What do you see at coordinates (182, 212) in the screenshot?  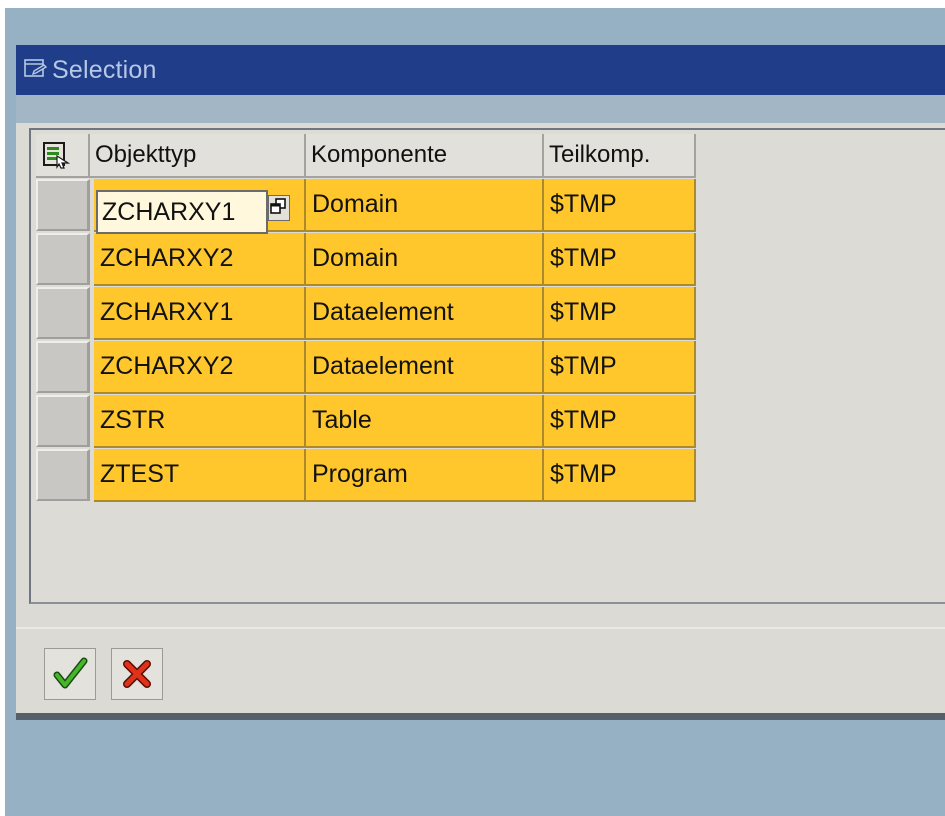 I see `focused-cell-input: ZCHARXY1` at bounding box center [182, 212].